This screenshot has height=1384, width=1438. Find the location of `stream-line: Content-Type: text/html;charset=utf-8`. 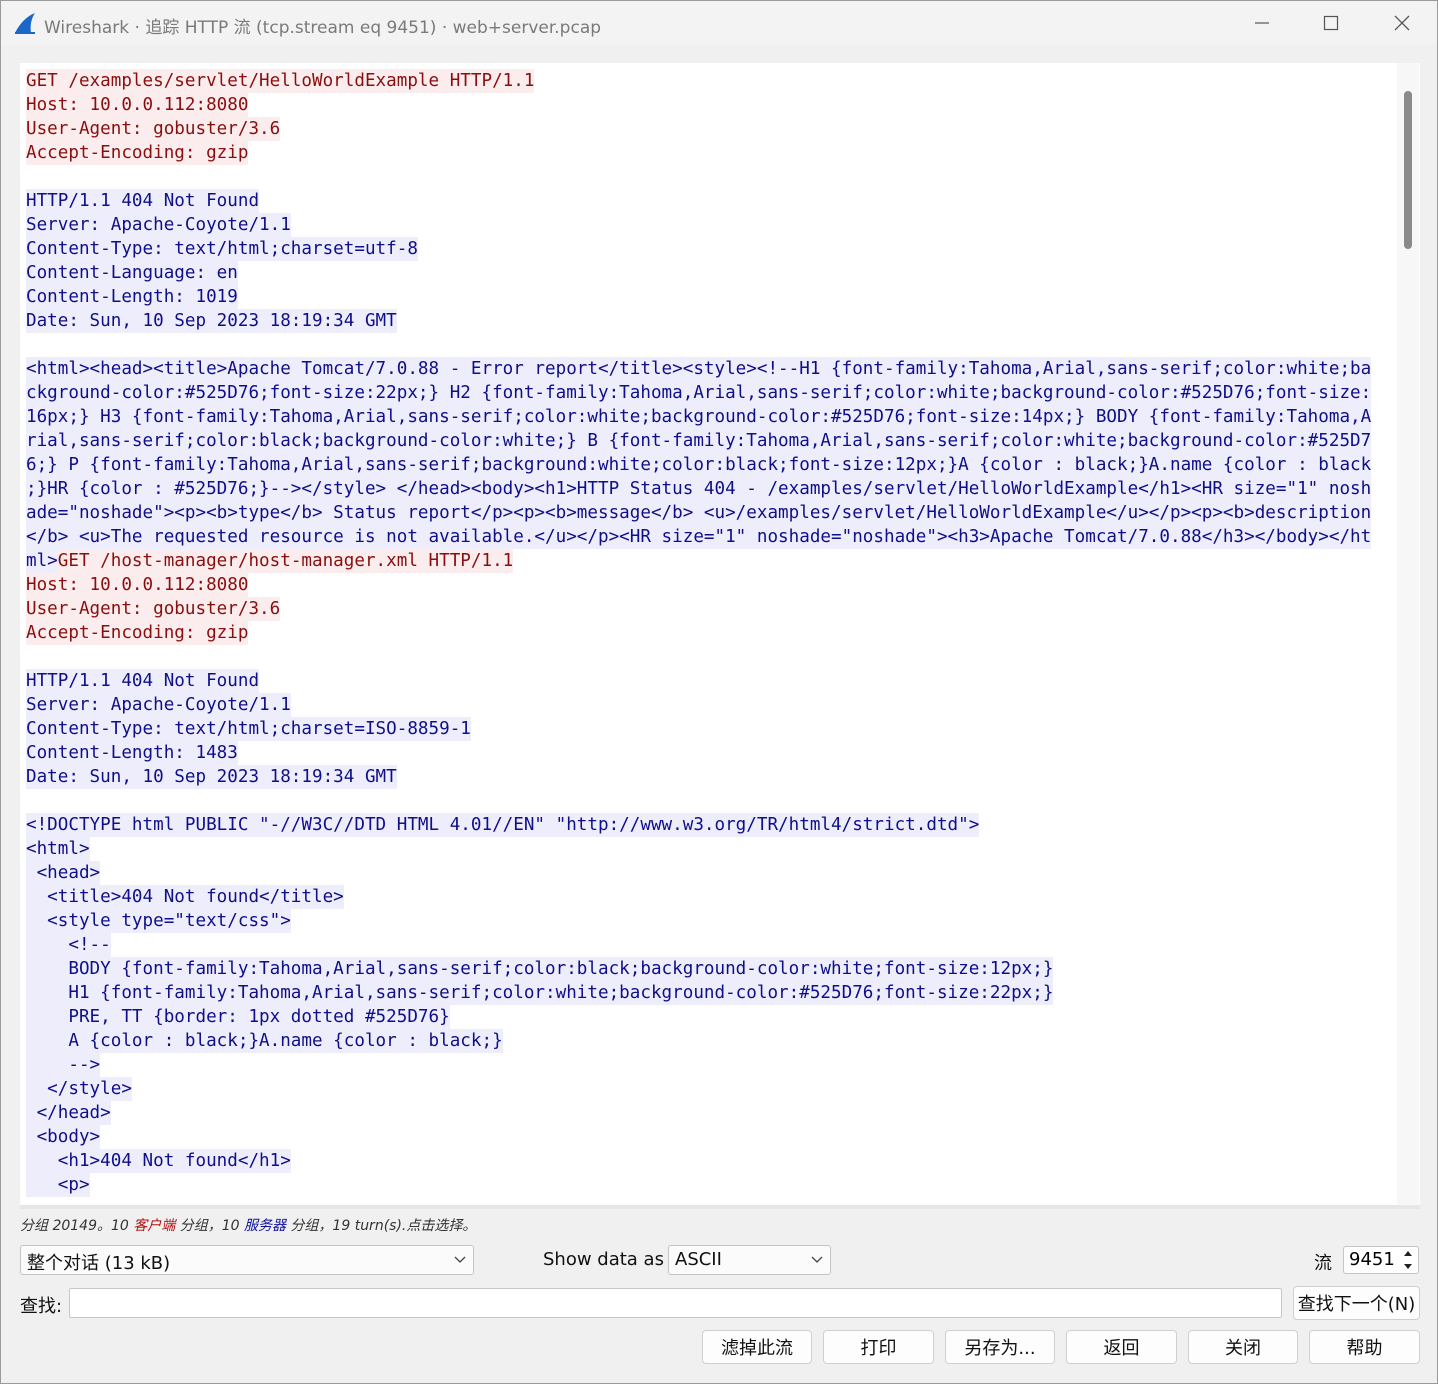

stream-line: Content-Type: text/html;charset=utf-8 is located at coordinates (707, 249).